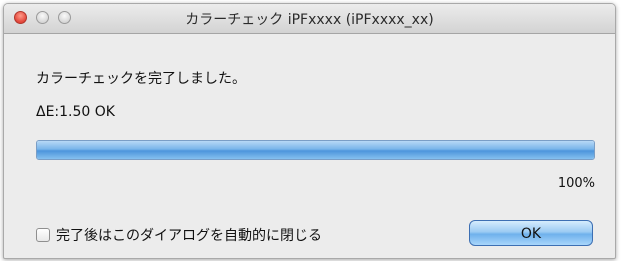  What do you see at coordinates (141, 79) in the screenshot?
I see `completion-message: カラーチェックを完了しました。` at bounding box center [141, 79].